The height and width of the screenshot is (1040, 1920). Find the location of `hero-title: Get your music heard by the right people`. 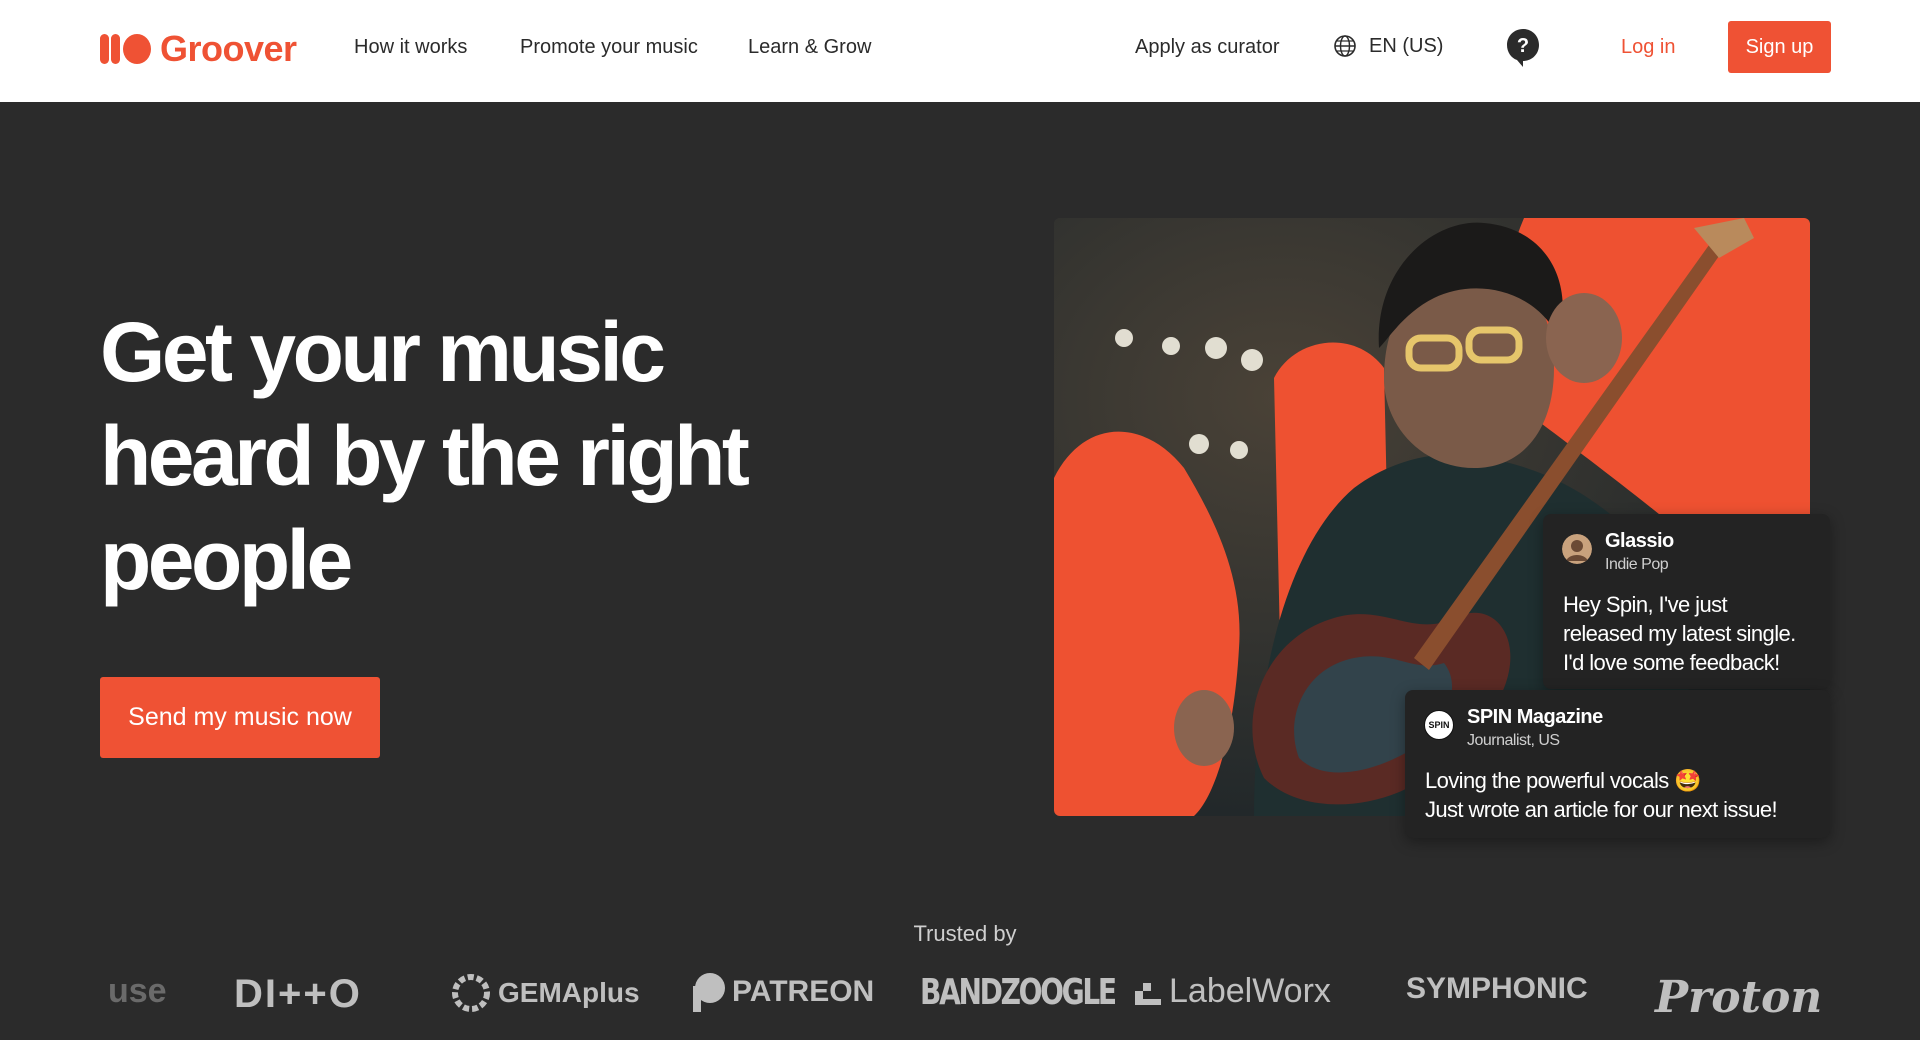

hero-title: Get your music heard by the right people is located at coordinates (425, 456).